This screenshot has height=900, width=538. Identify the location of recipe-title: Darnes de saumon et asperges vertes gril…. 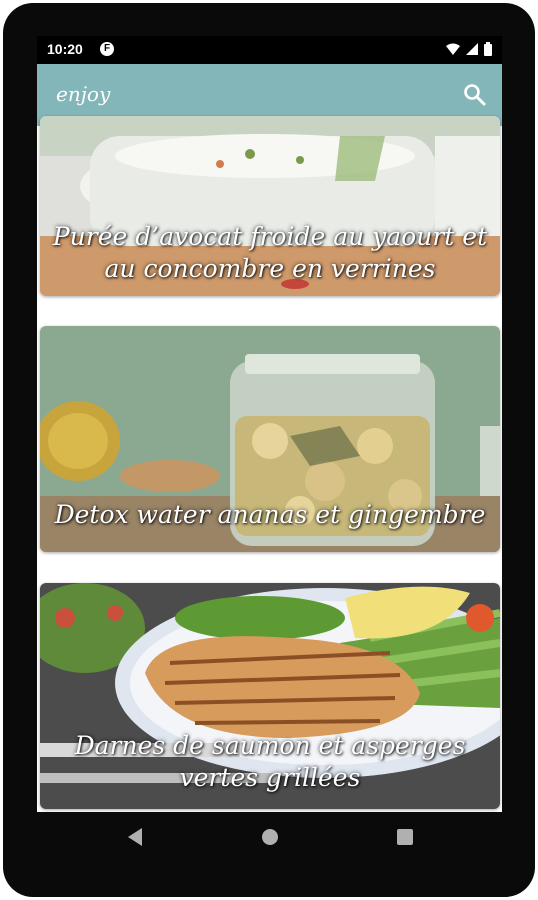
(270, 761).